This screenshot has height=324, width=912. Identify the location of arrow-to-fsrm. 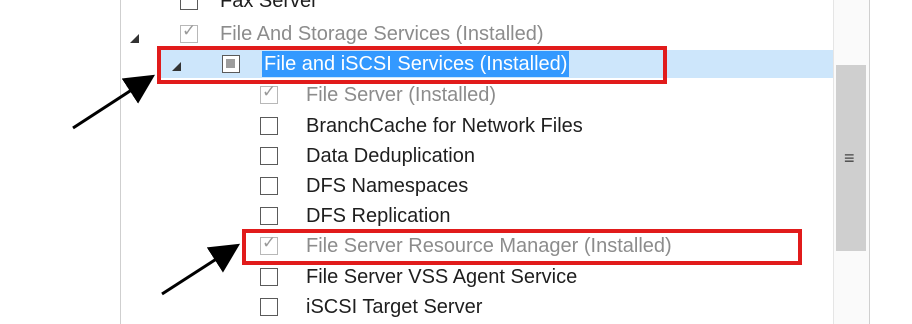
(201, 269).